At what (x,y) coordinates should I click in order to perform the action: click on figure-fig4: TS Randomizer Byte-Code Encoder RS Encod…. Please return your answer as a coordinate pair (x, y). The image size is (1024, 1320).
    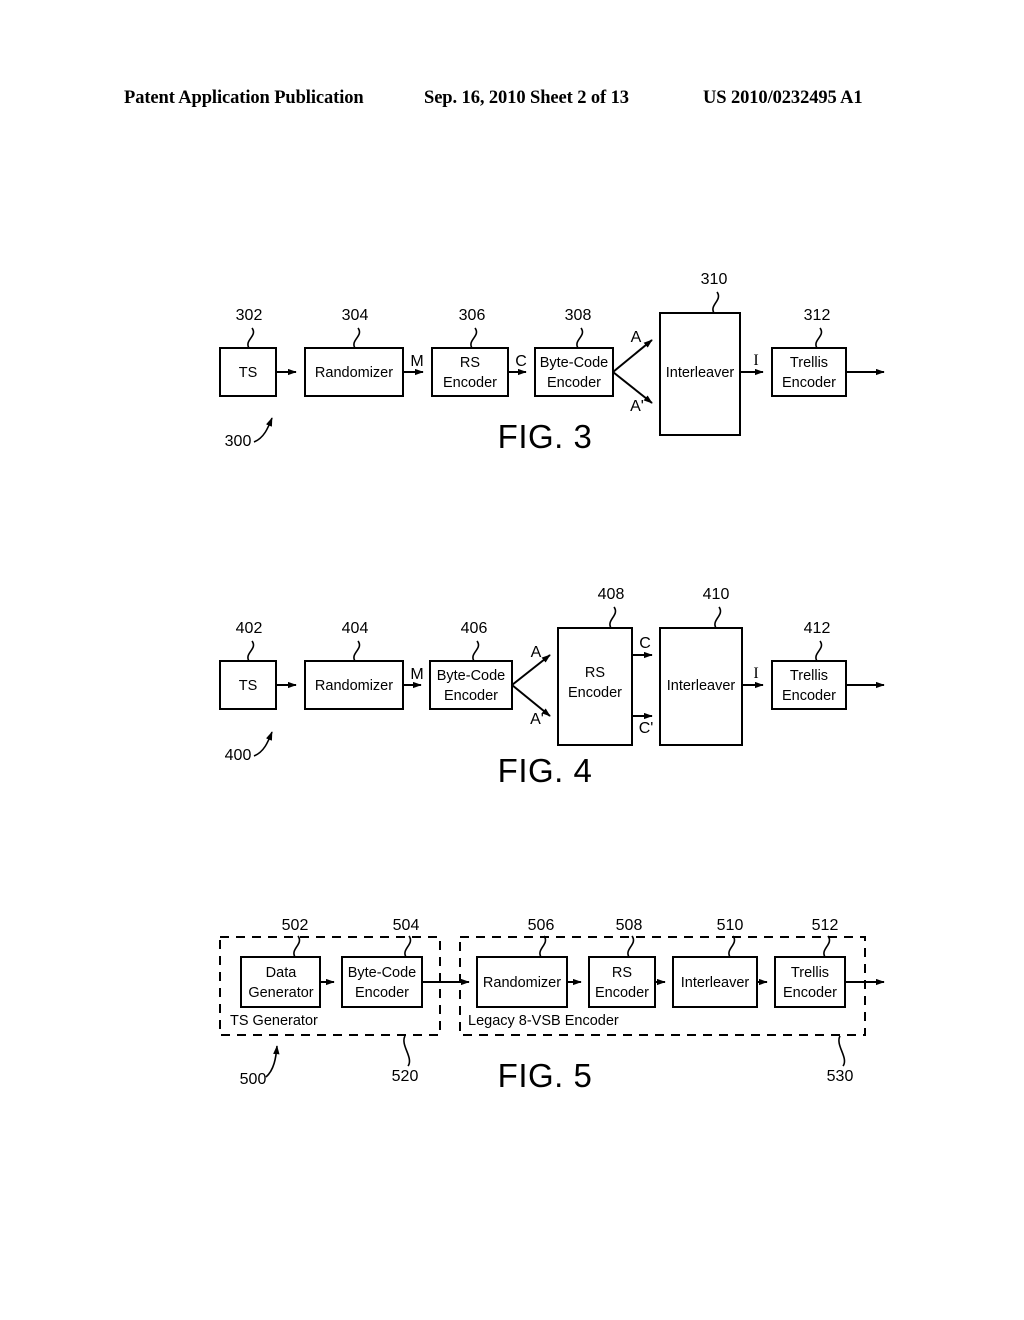
    Looking at the image, I should click on (552, 687).